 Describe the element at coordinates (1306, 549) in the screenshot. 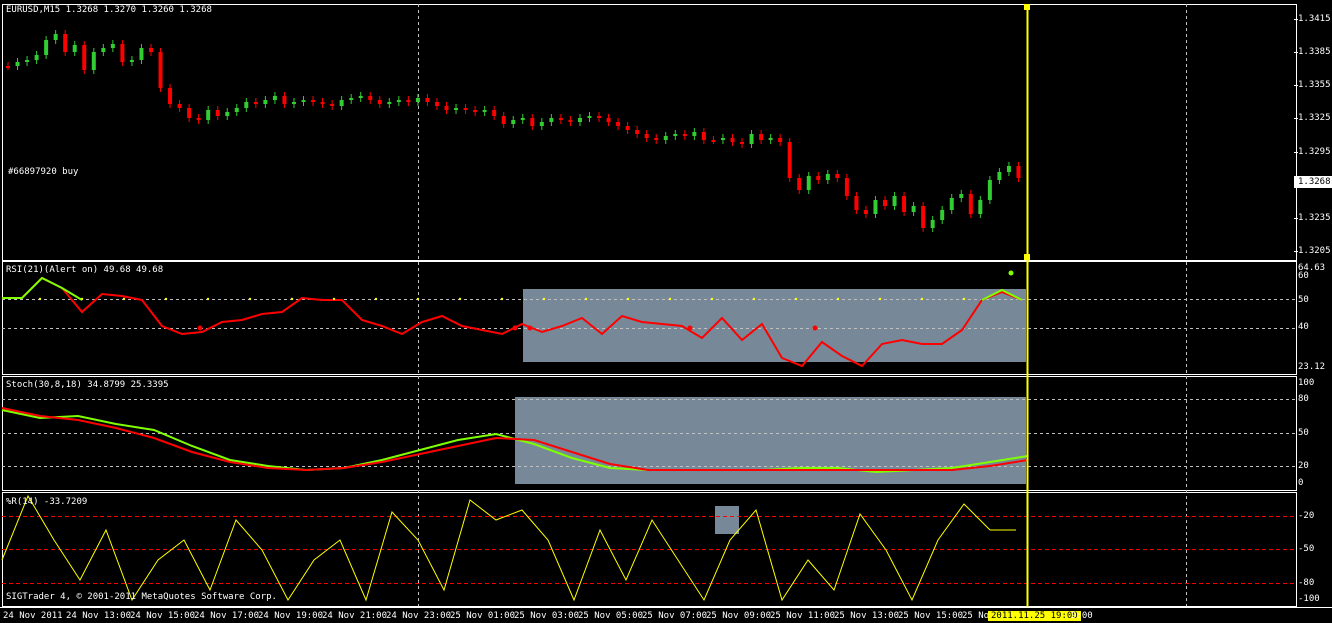

I see `wpr-tick: -50` at that location.